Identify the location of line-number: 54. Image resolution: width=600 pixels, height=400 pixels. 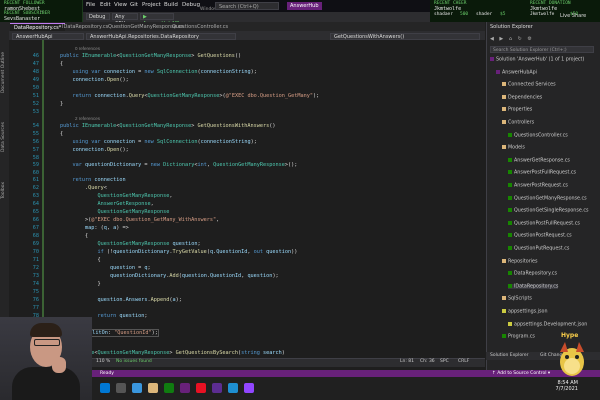
(35, 126).